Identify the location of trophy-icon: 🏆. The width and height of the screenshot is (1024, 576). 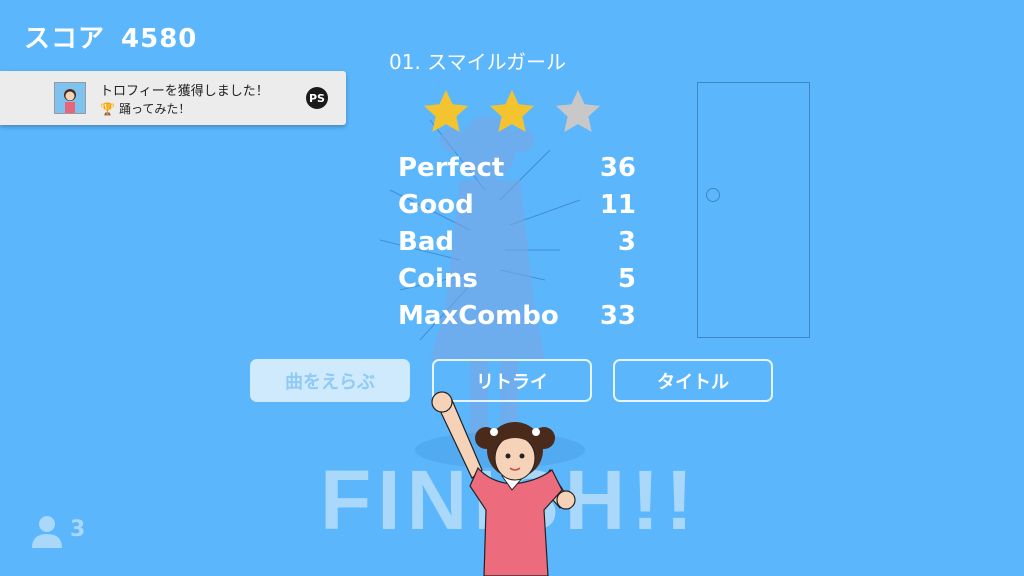
(107, 109).